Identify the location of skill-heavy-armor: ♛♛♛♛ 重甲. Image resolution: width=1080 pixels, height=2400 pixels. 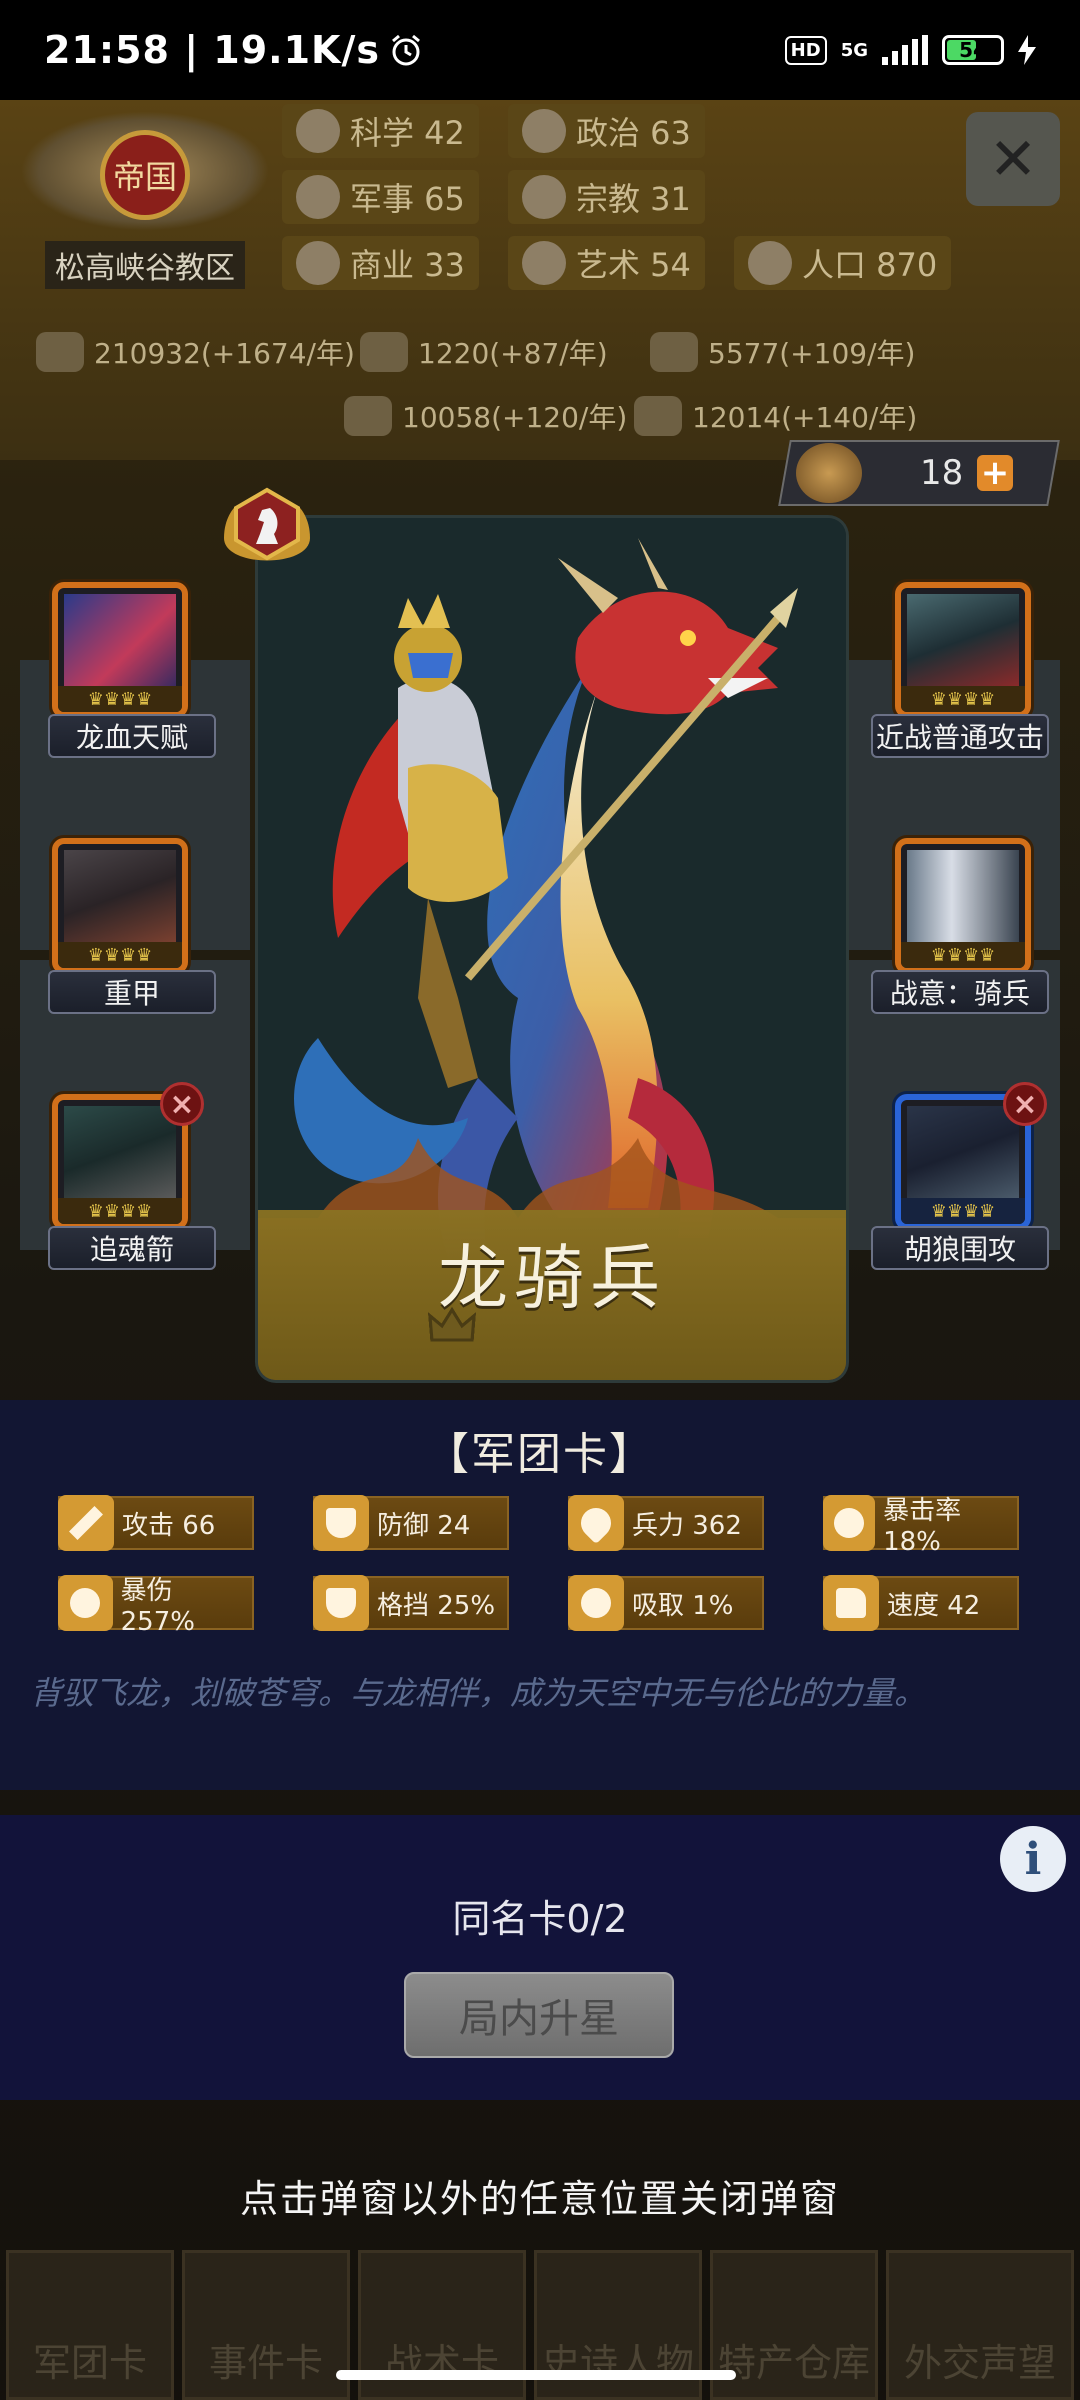
(132, 926).